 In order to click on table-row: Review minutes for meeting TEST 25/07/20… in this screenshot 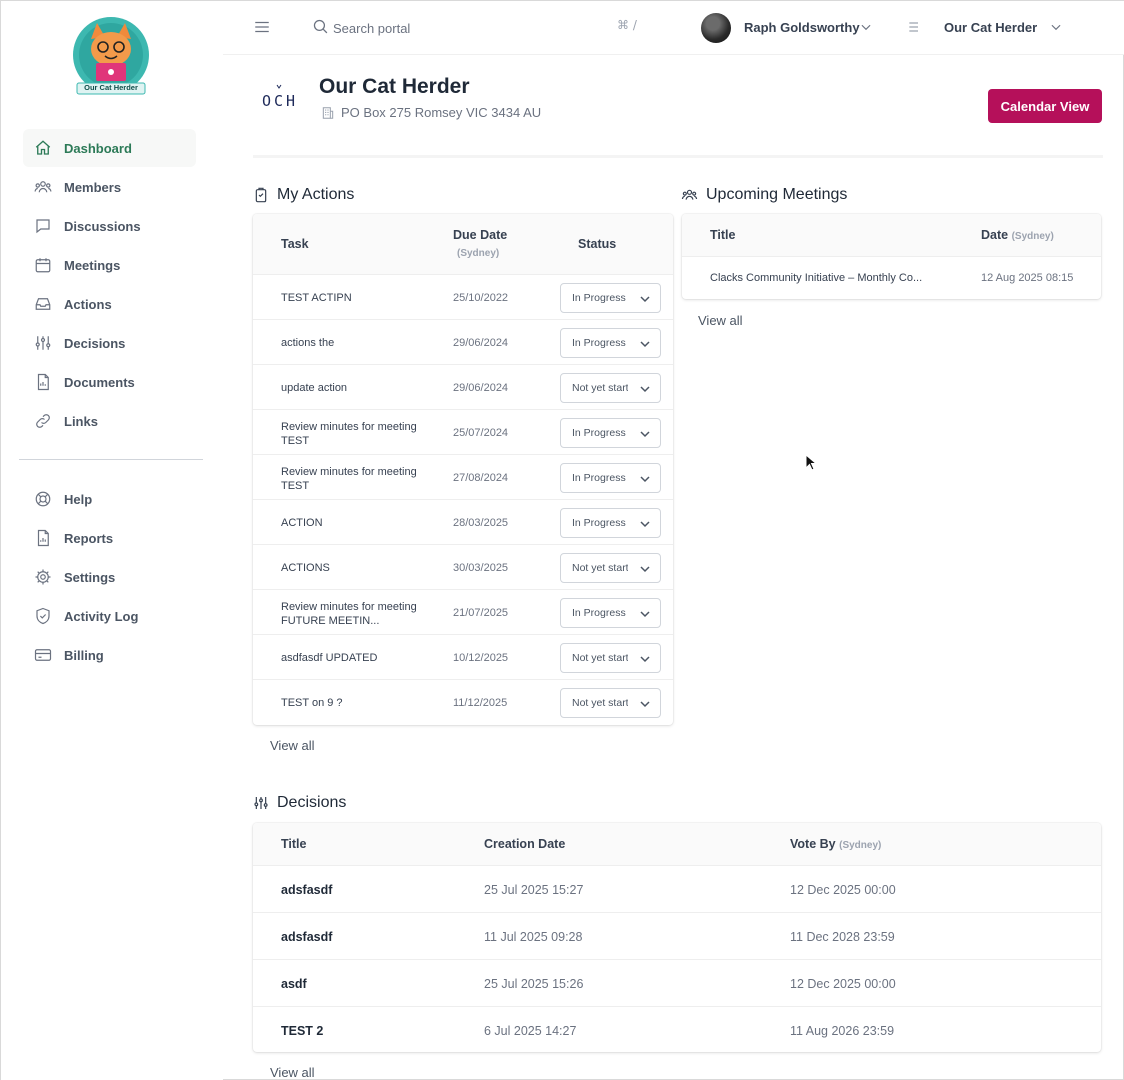, I will do `click(463, 431)`.